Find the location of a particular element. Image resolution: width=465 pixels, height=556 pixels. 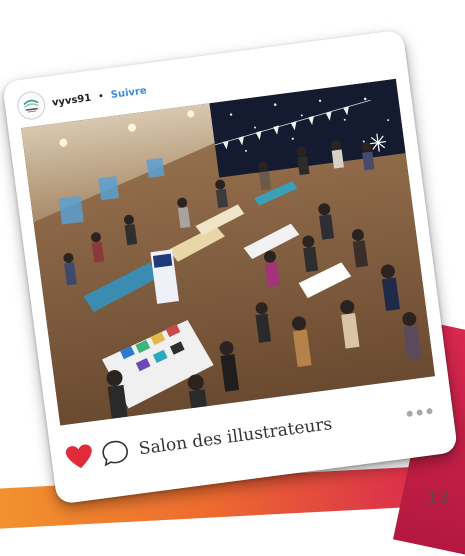

heart-icon is located at coordinates (78, 456).